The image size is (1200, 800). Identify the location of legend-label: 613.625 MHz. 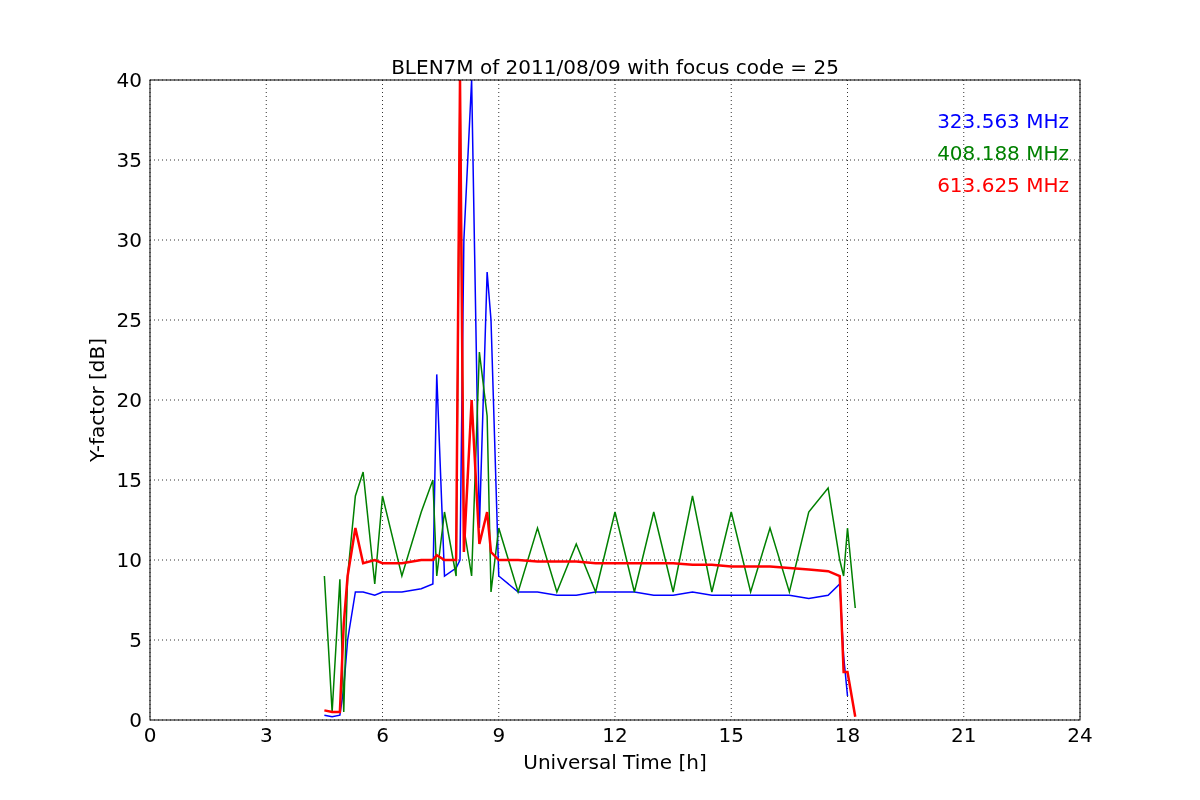
(1003, 185).